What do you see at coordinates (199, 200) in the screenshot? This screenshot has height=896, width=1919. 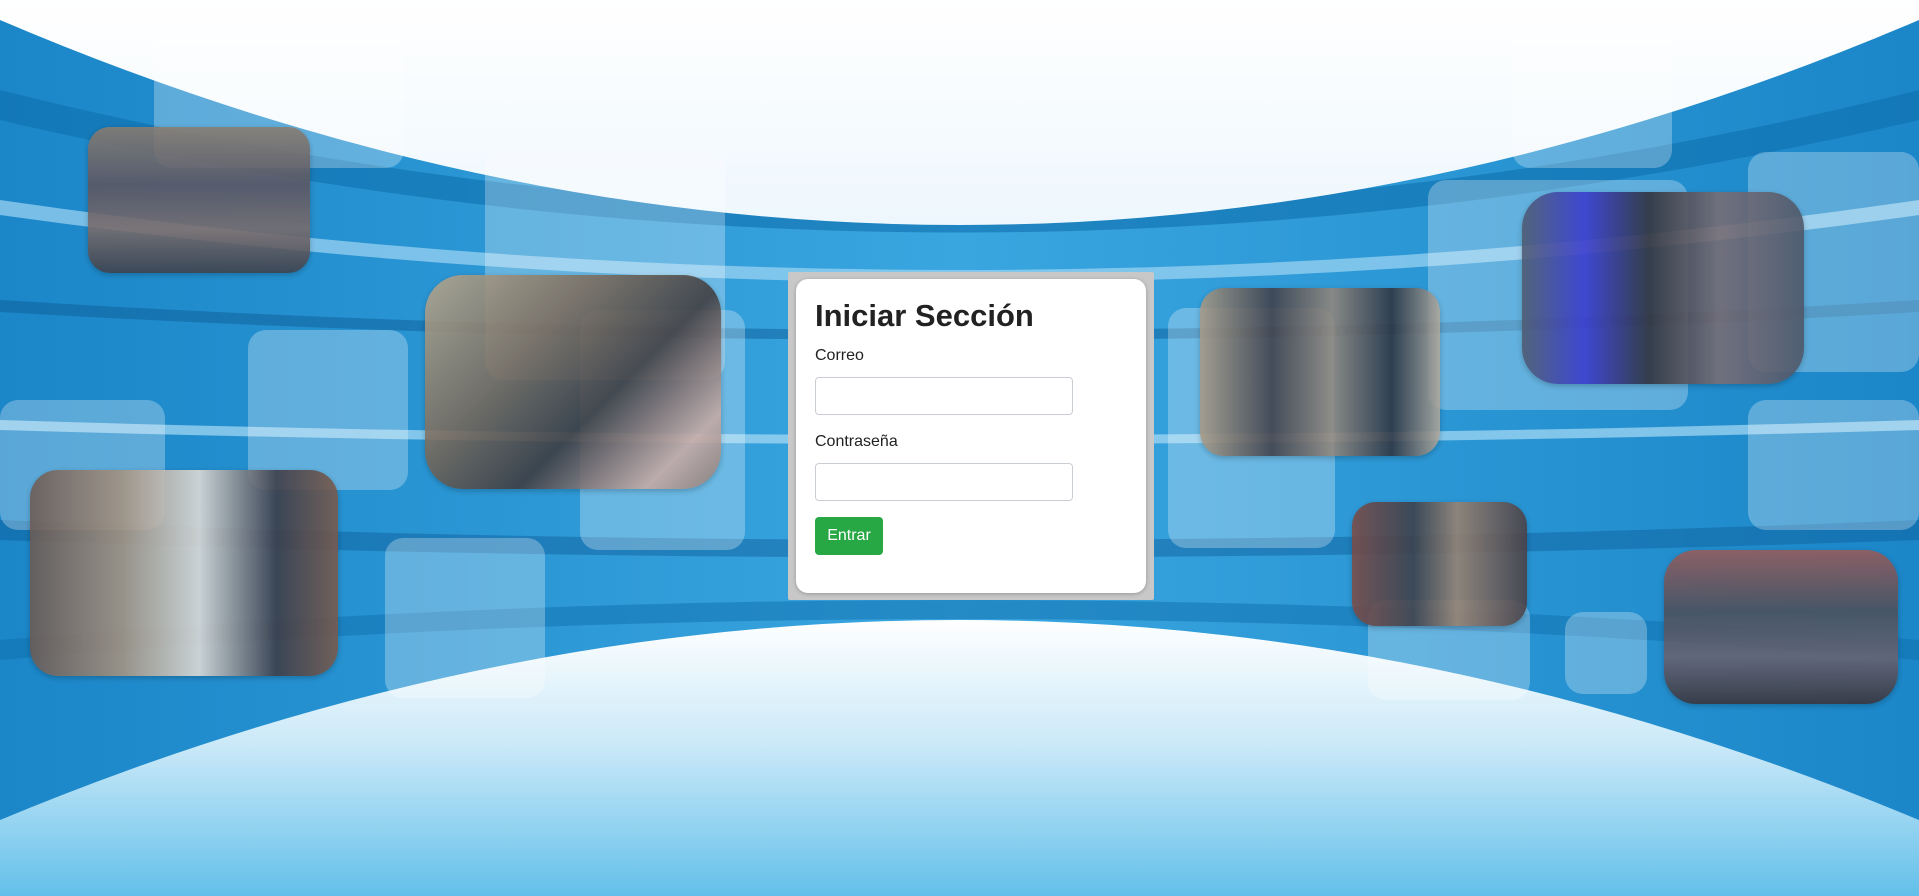 I see `ceremony-group-photo` at bounding box center [199, 200].